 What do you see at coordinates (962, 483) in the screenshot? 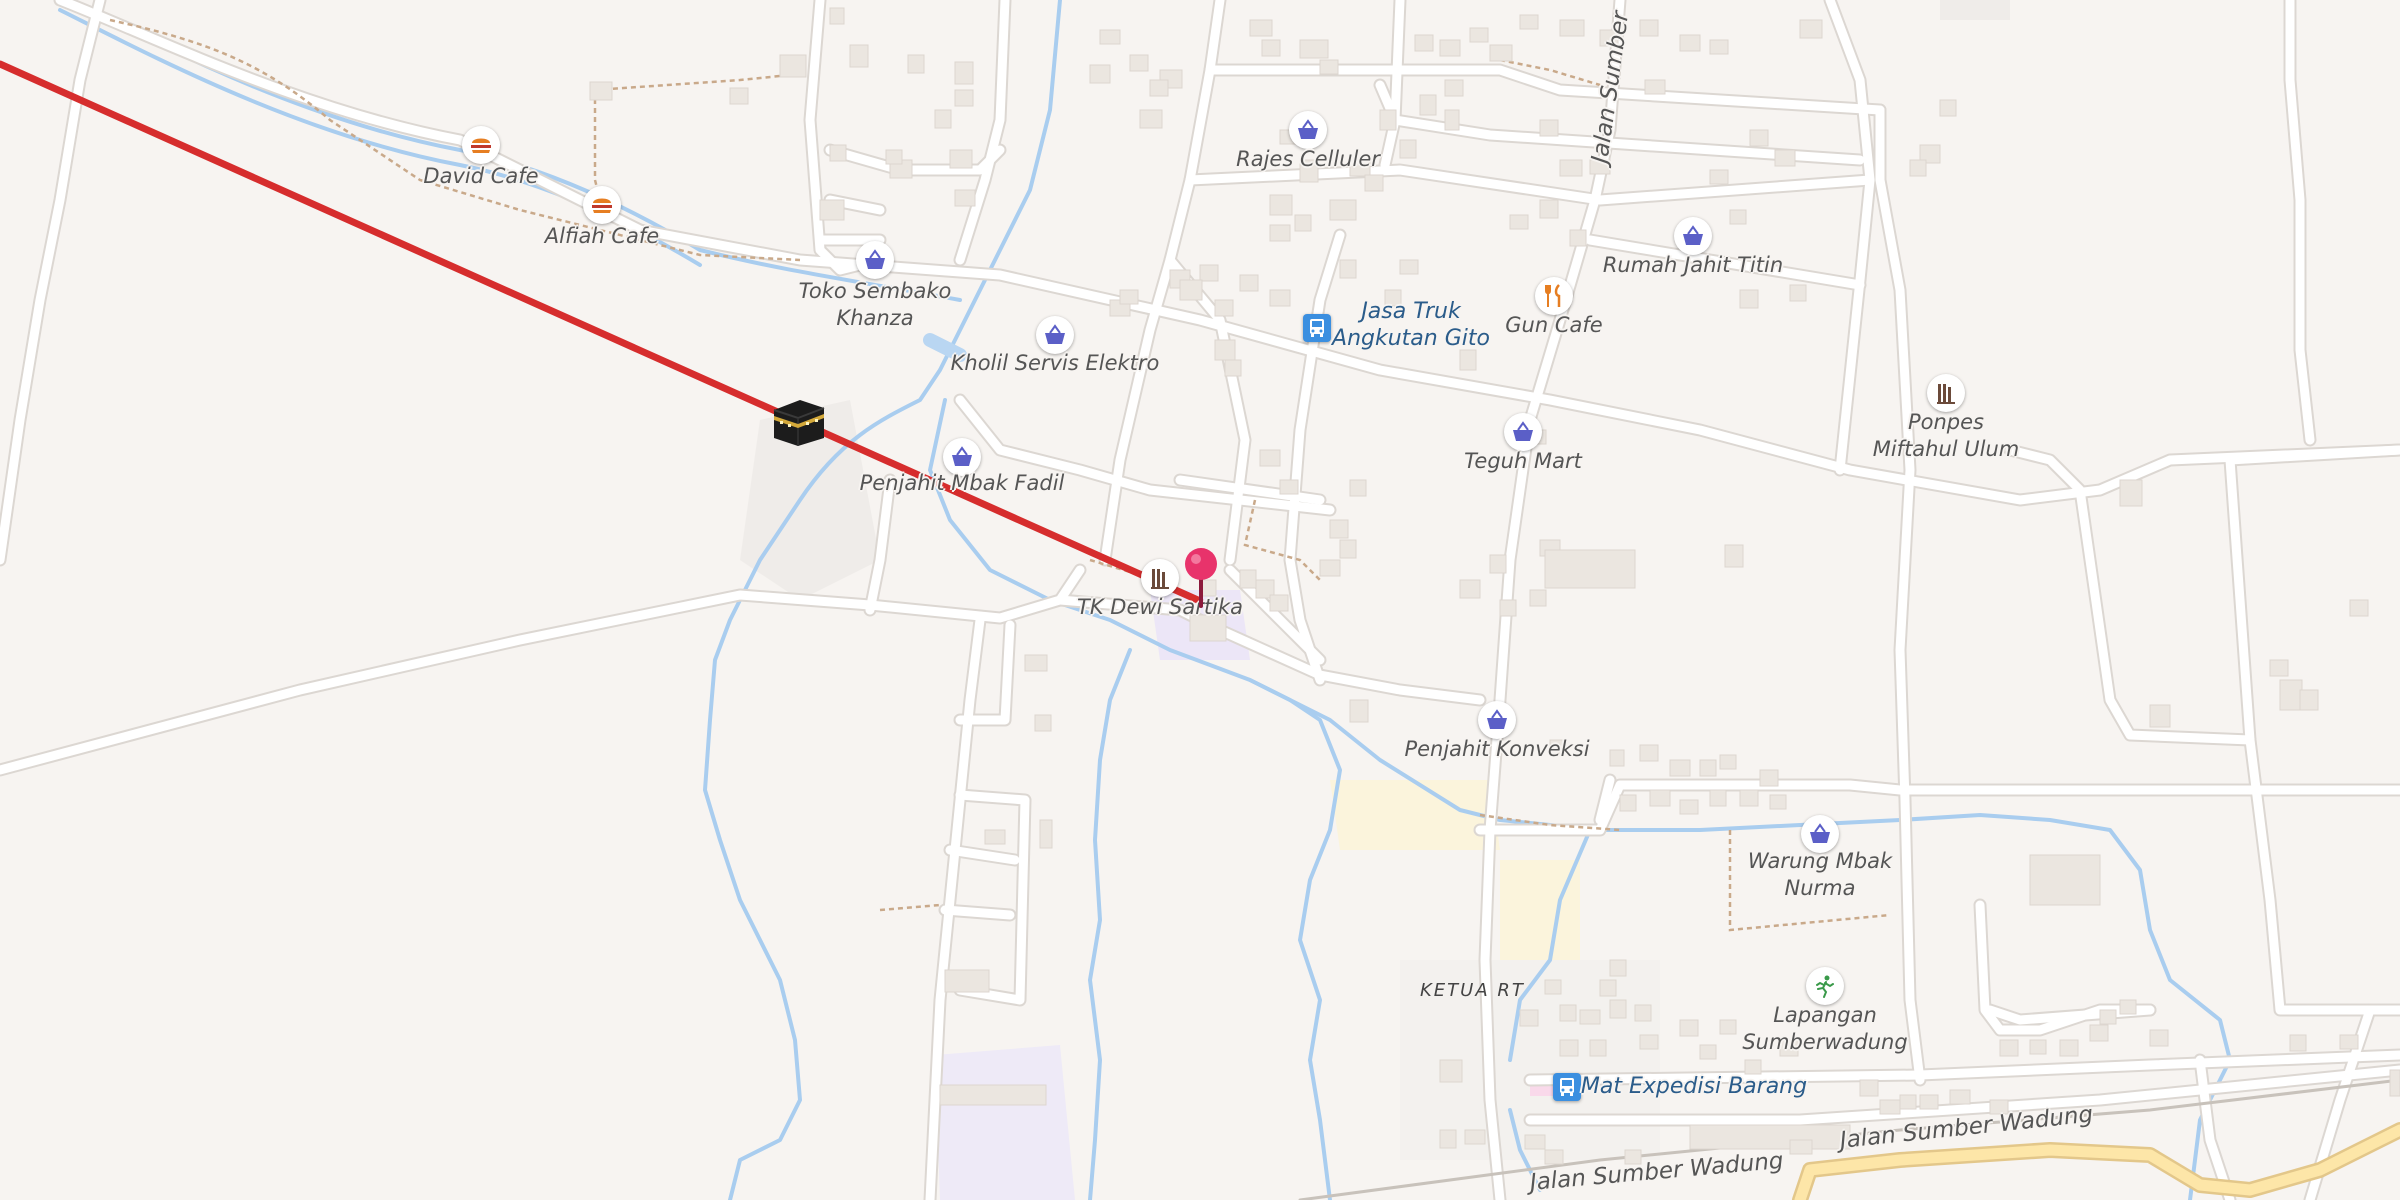
I see `poi-label: Penjahit Mbak Fadil` at bounding box center [962, 483].